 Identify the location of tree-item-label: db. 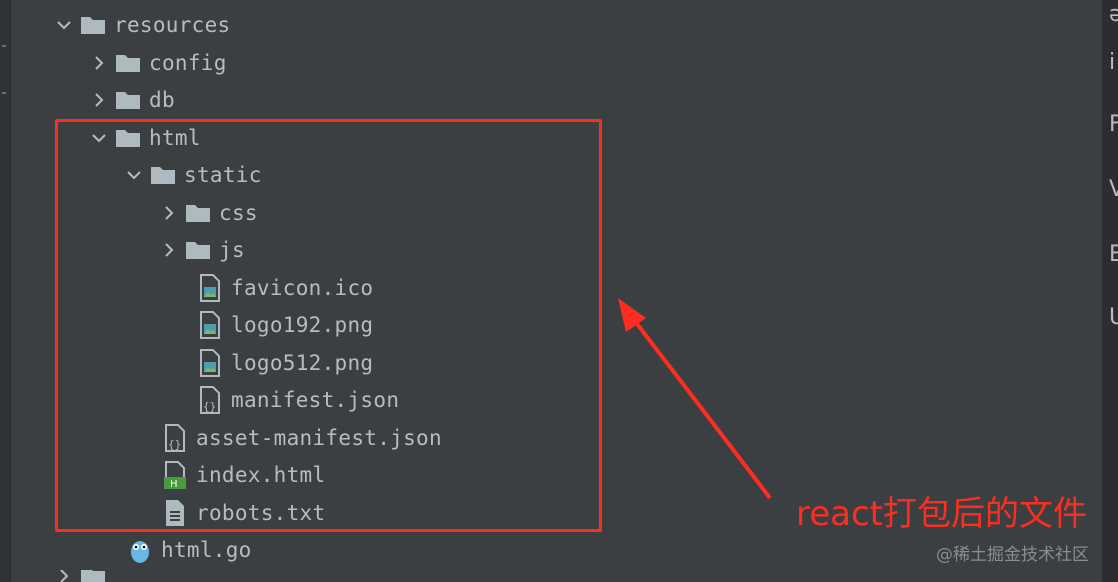
(162, 99).